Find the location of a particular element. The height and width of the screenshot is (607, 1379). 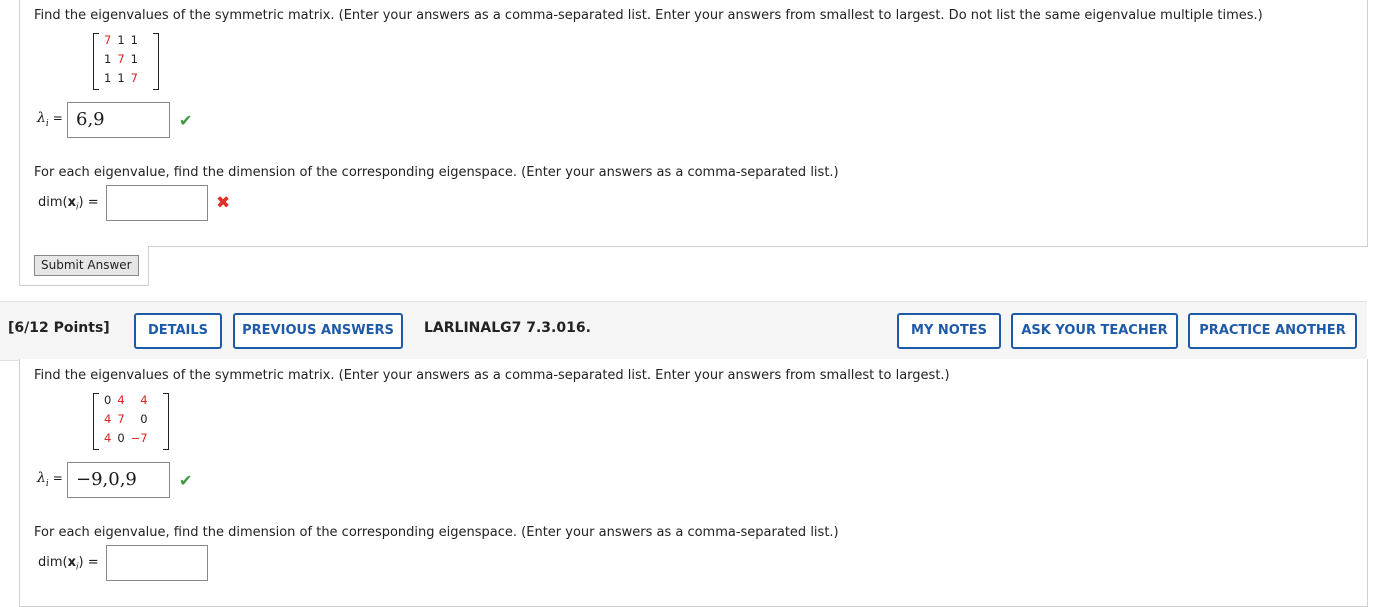

submit-answer-button: Submit Answer is located at coordinates (86, 265).